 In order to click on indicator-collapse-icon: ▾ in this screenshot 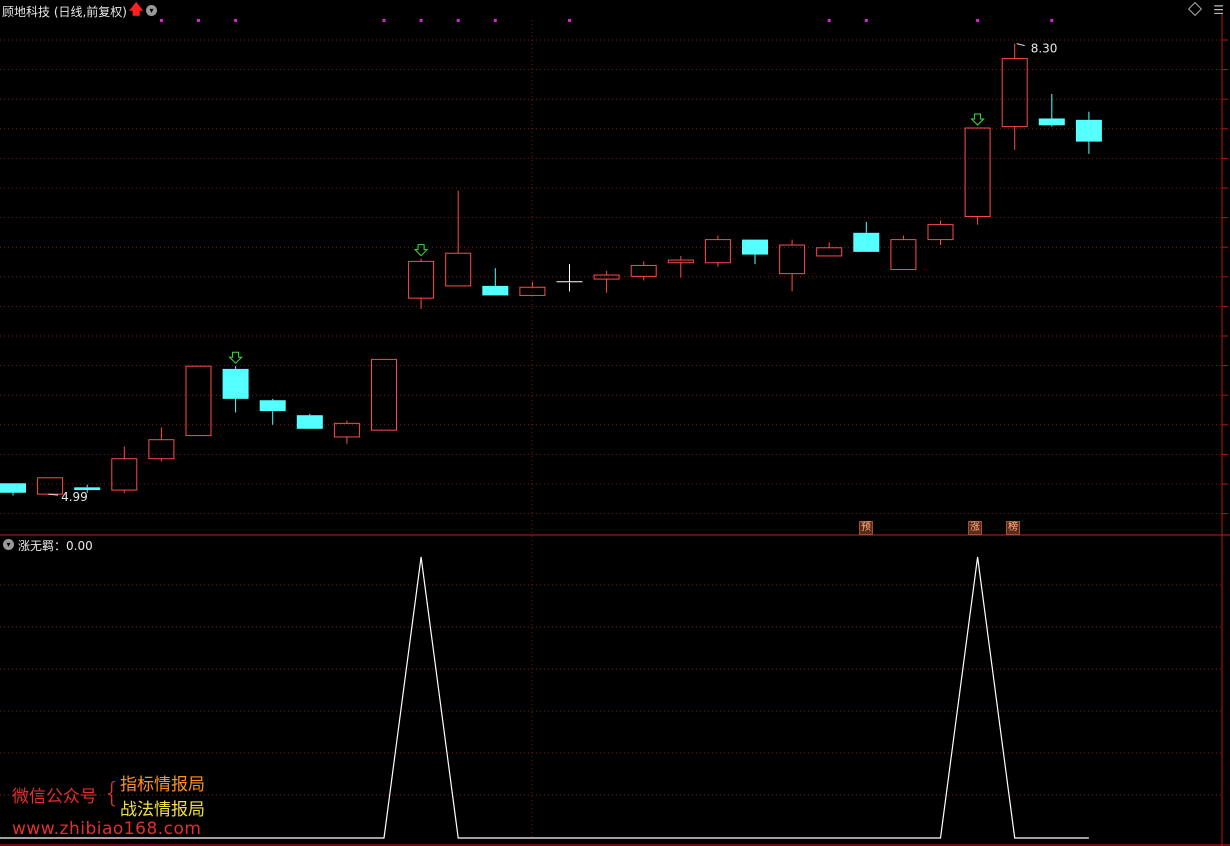, I will do `click(8, 544)`.